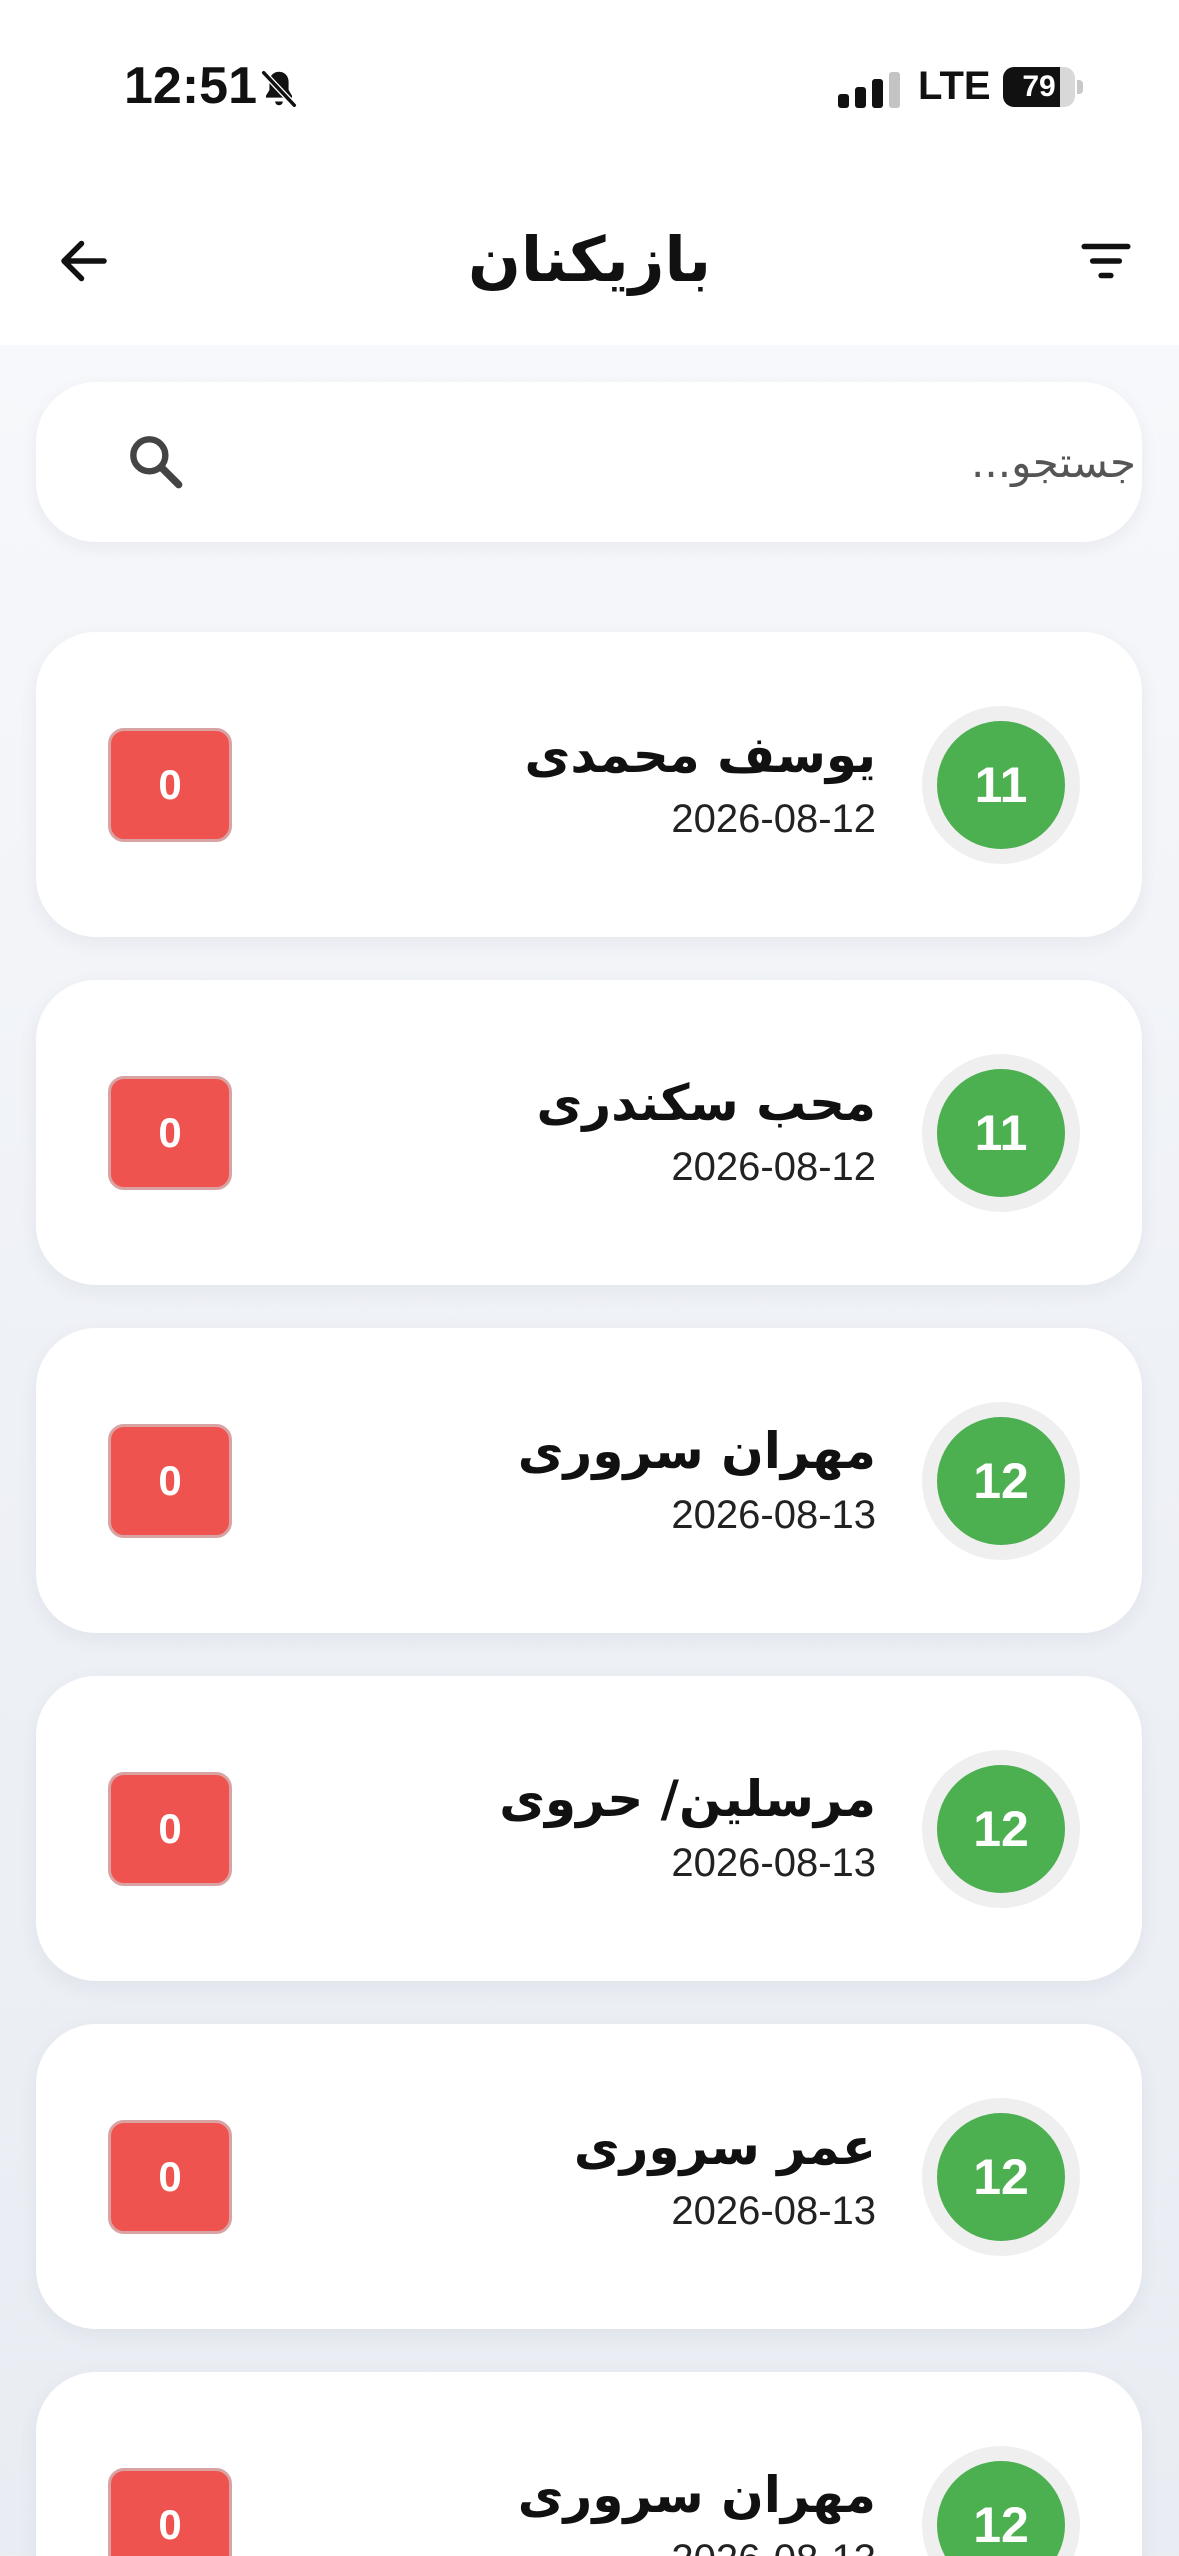 The width and height of the screenshot is (1179, 2556). Describe the element at coordinates (869, 90) in the screenshot. I see `signal-strength-icon` at that location.